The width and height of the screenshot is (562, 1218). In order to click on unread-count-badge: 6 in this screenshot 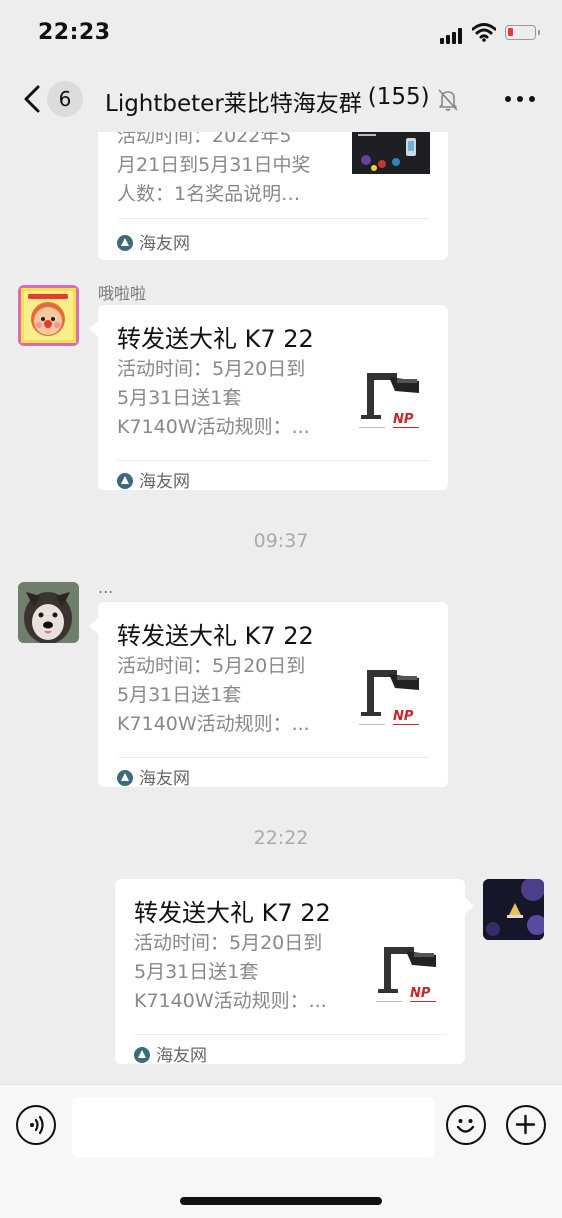, I will do `click(65, 99)`.